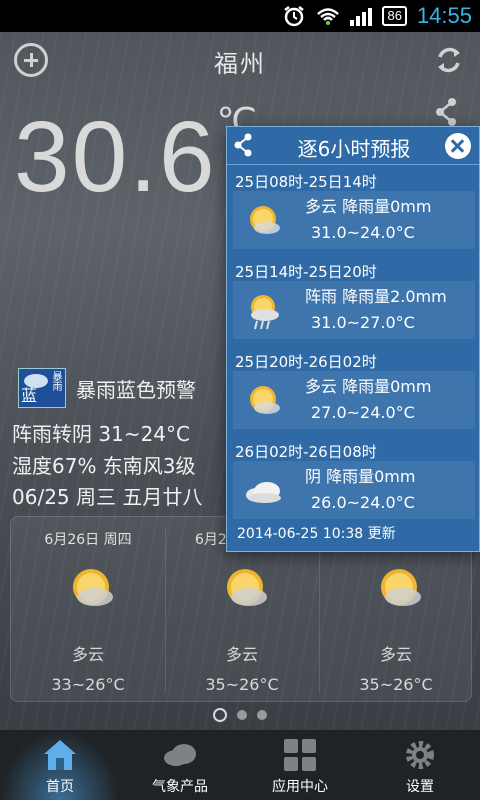  What do you see at coordinates (294, 16) in the screenshot?
I see `alarm-icon` at bounding box center [294, 16].